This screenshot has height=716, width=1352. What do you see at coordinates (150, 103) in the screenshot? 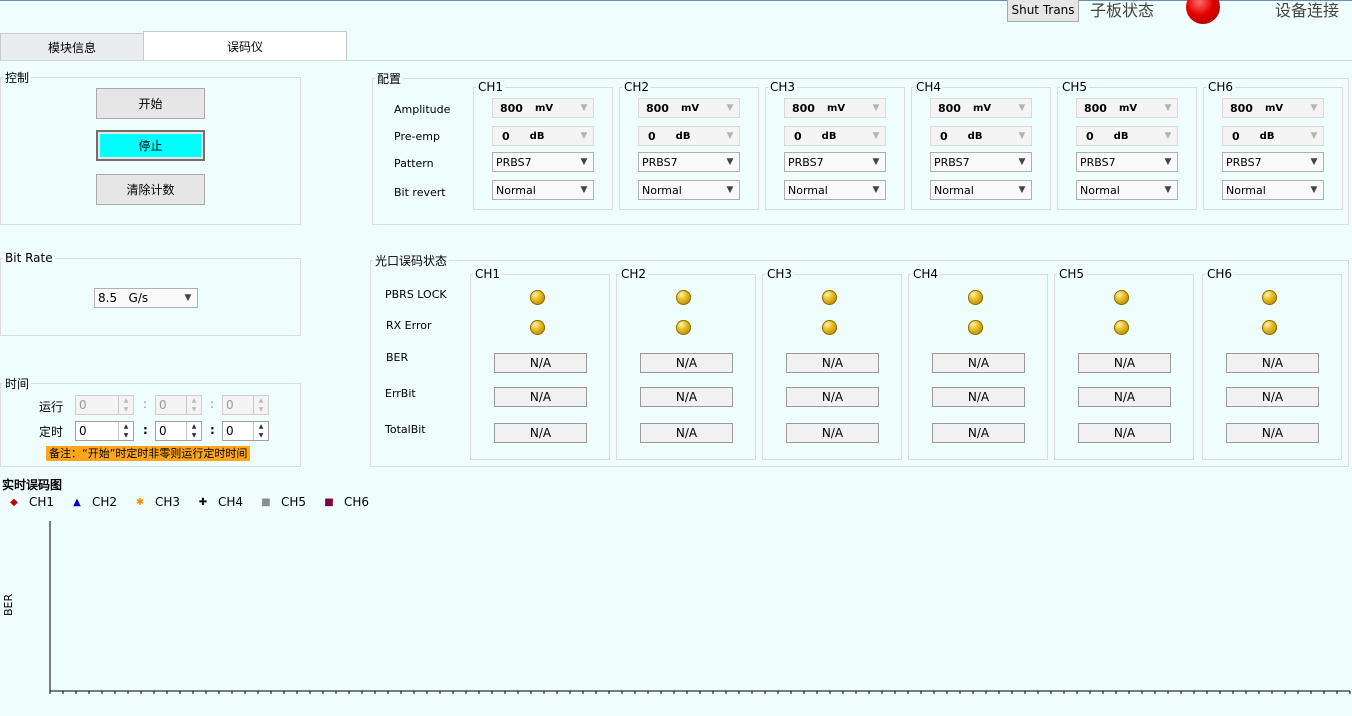
I see `start-button: 开始` at bounding box center [150, 103].